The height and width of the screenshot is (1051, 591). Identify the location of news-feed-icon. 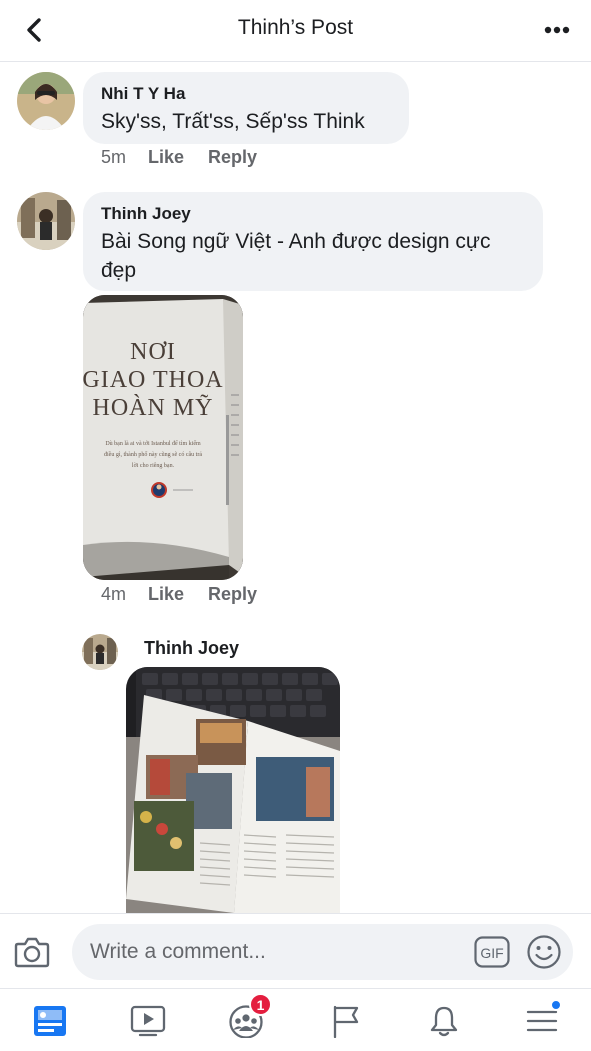
(50, 1021).